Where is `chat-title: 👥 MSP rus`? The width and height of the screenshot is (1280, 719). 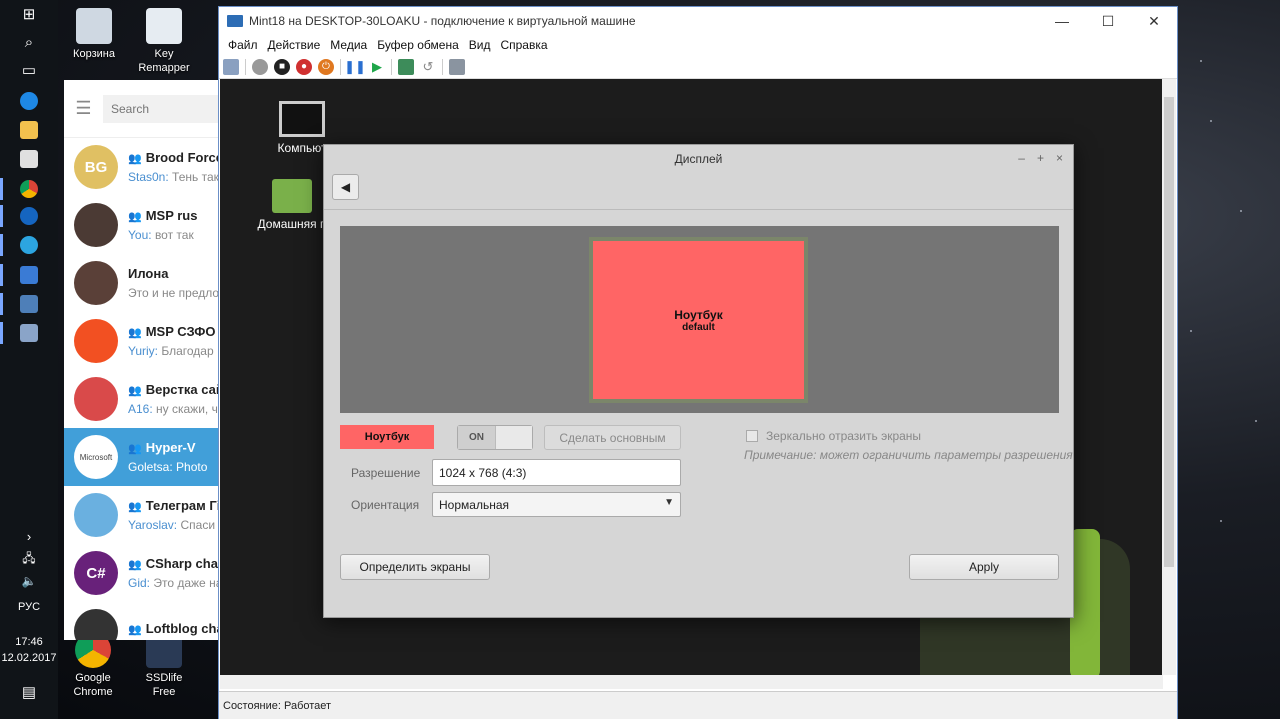 chat-title: 👥 MSP rus is located at coordinates (162, 215).